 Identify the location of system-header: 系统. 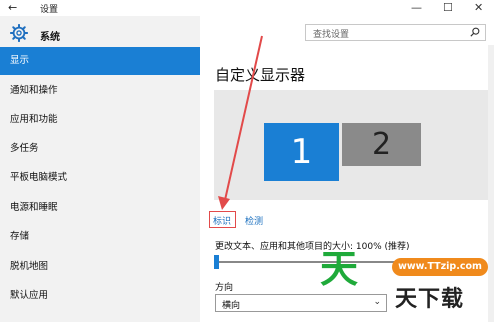
(100, 34).